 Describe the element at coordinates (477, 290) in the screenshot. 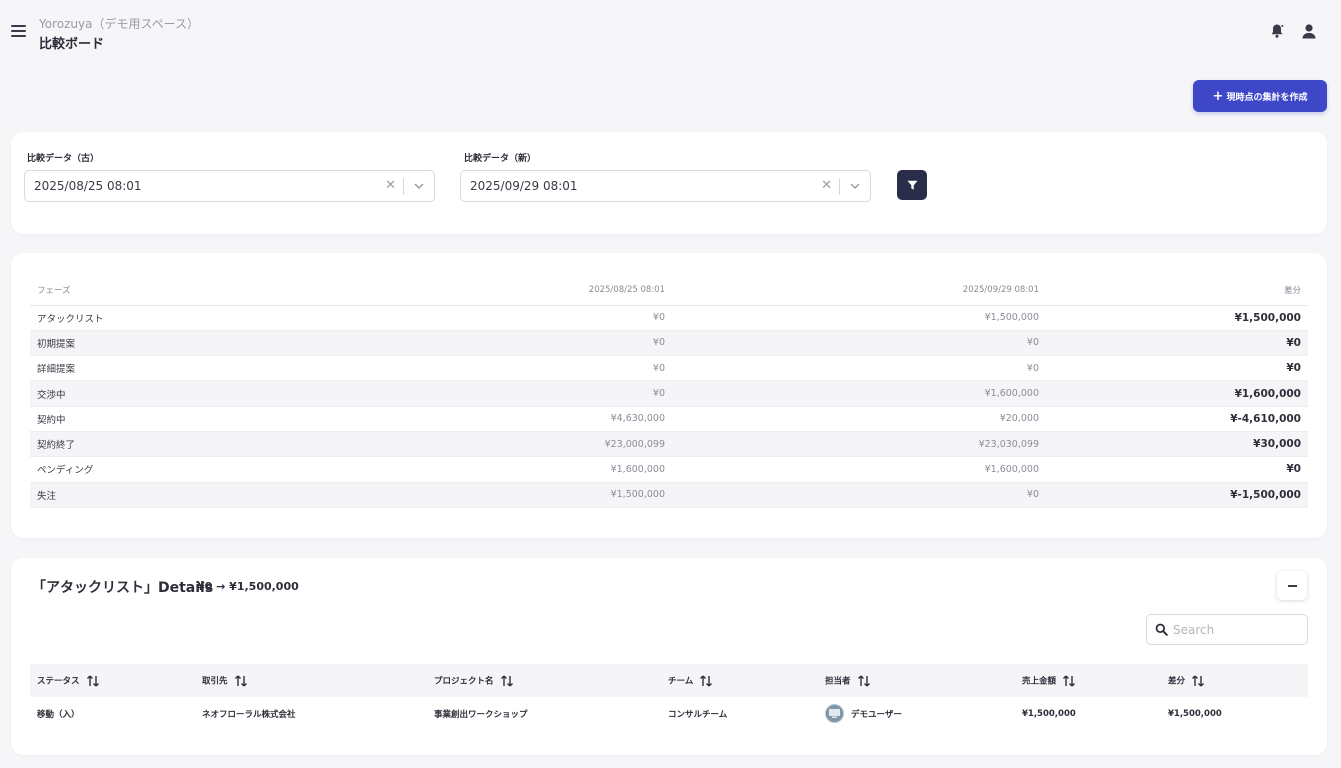

I see `column-header-old: 2025/08/25 08:01` at that location.